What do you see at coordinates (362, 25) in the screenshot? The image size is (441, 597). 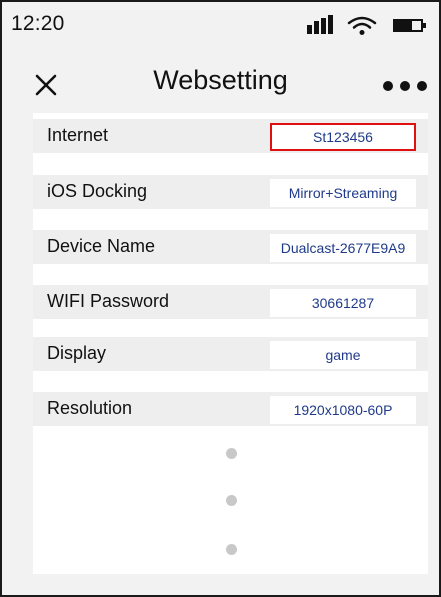 I see `wifi-icon` at bounding box center [362, 25].